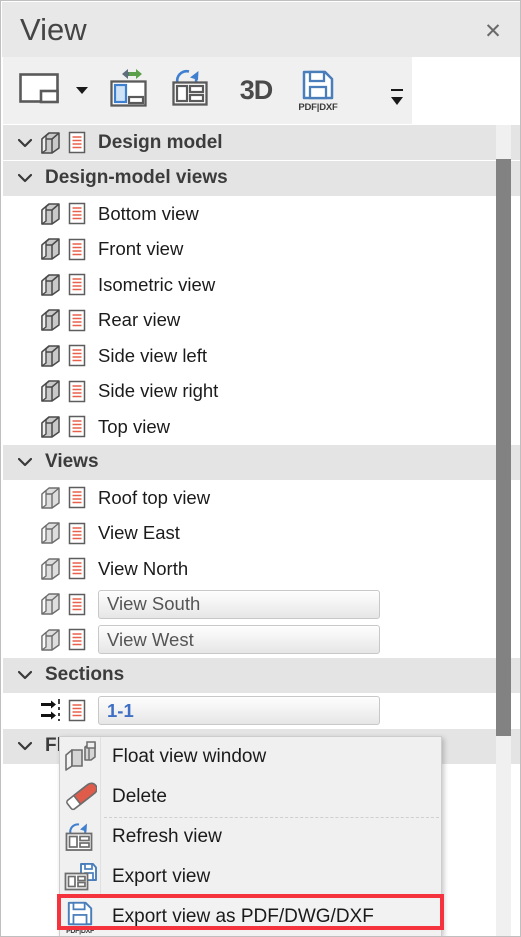 The image size is (521, 937). What do you see at coordinates (261, 568) in the screenshot?
I see `tree-item-view-north: View North` at bounding box center [261, 568].